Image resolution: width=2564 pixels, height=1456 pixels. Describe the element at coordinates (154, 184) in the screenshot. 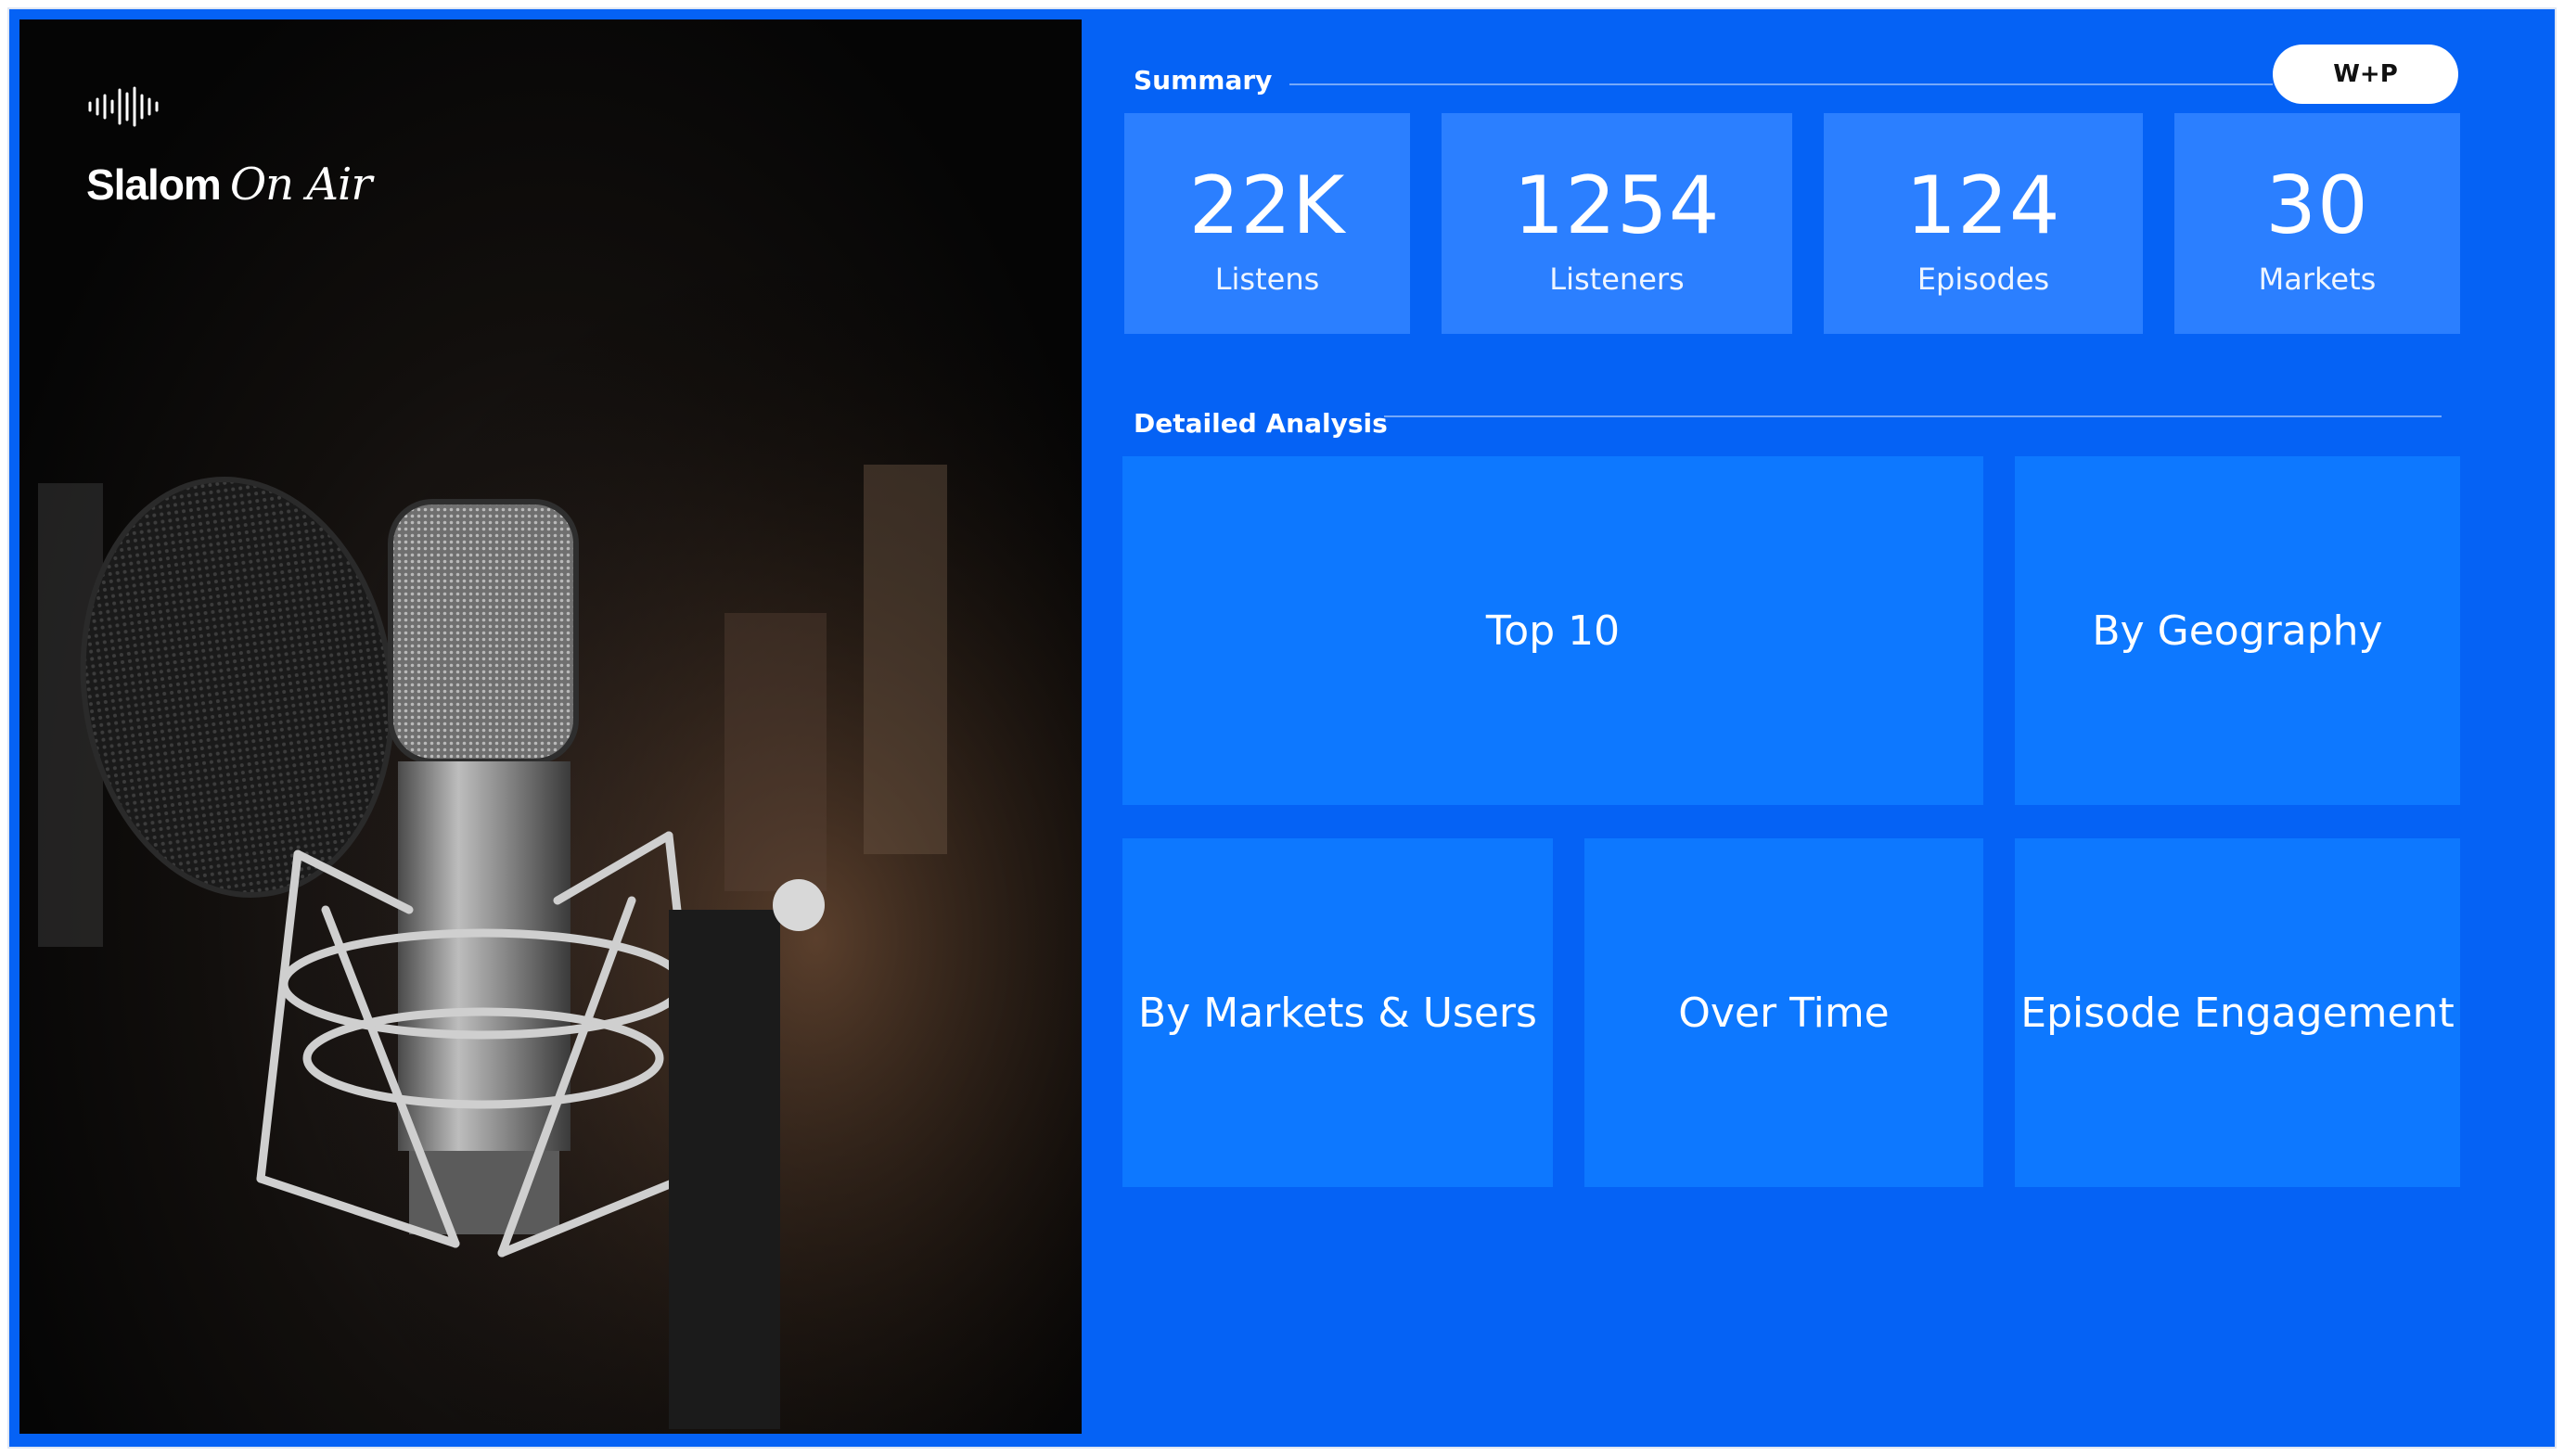

I see `brand-name-bold: Slalom` at that location.